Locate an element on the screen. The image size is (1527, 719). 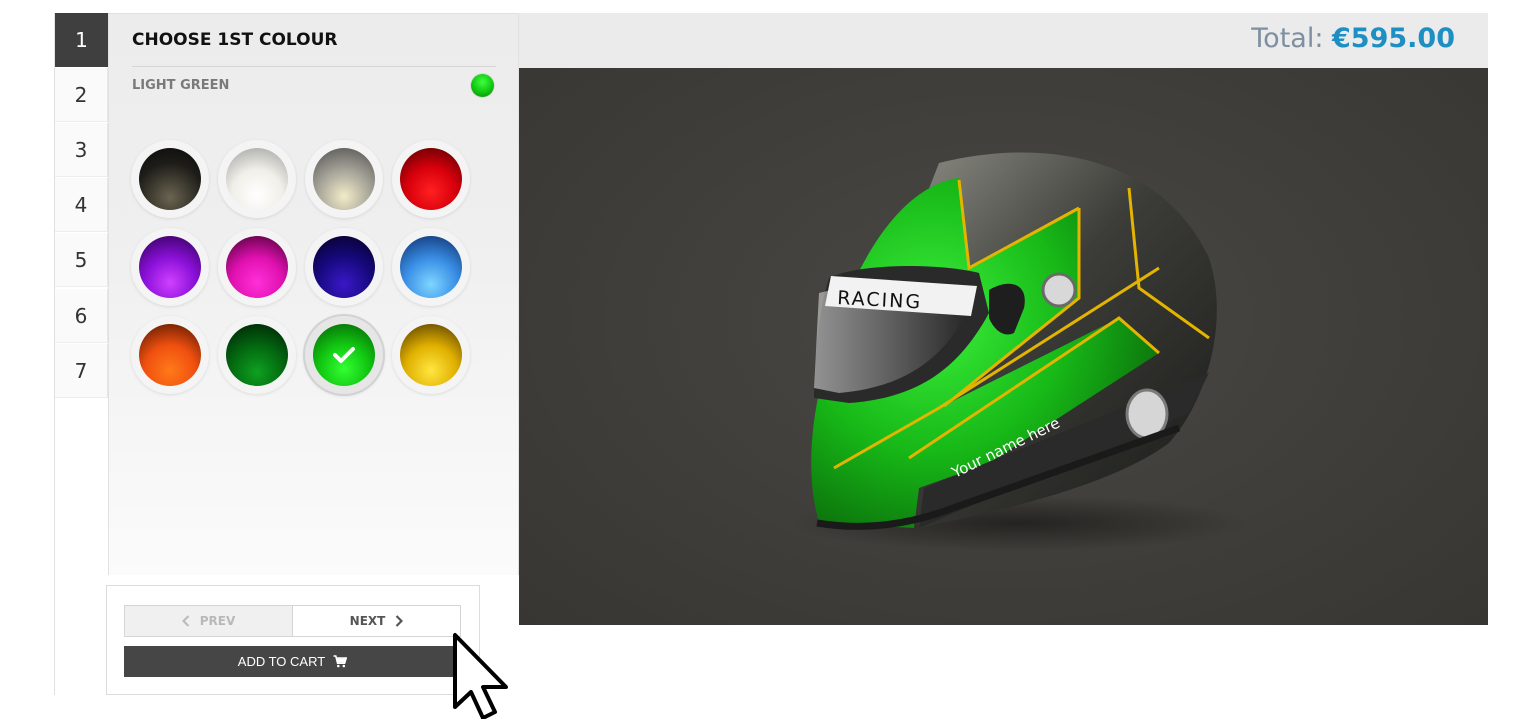
step-5-tab: 5 is located at coordinates (81, 260).